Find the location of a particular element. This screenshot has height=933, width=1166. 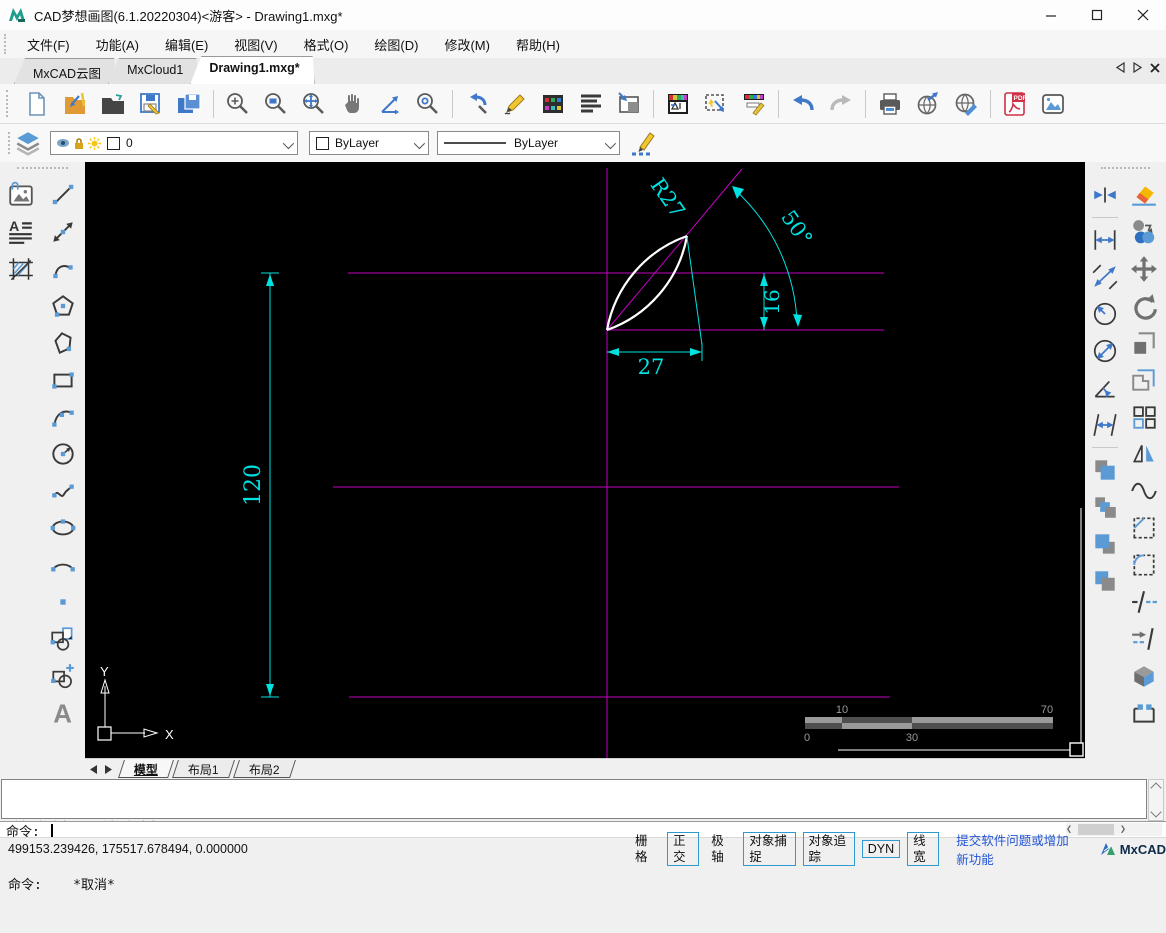

point-icon is located at coordinates (63, 602).